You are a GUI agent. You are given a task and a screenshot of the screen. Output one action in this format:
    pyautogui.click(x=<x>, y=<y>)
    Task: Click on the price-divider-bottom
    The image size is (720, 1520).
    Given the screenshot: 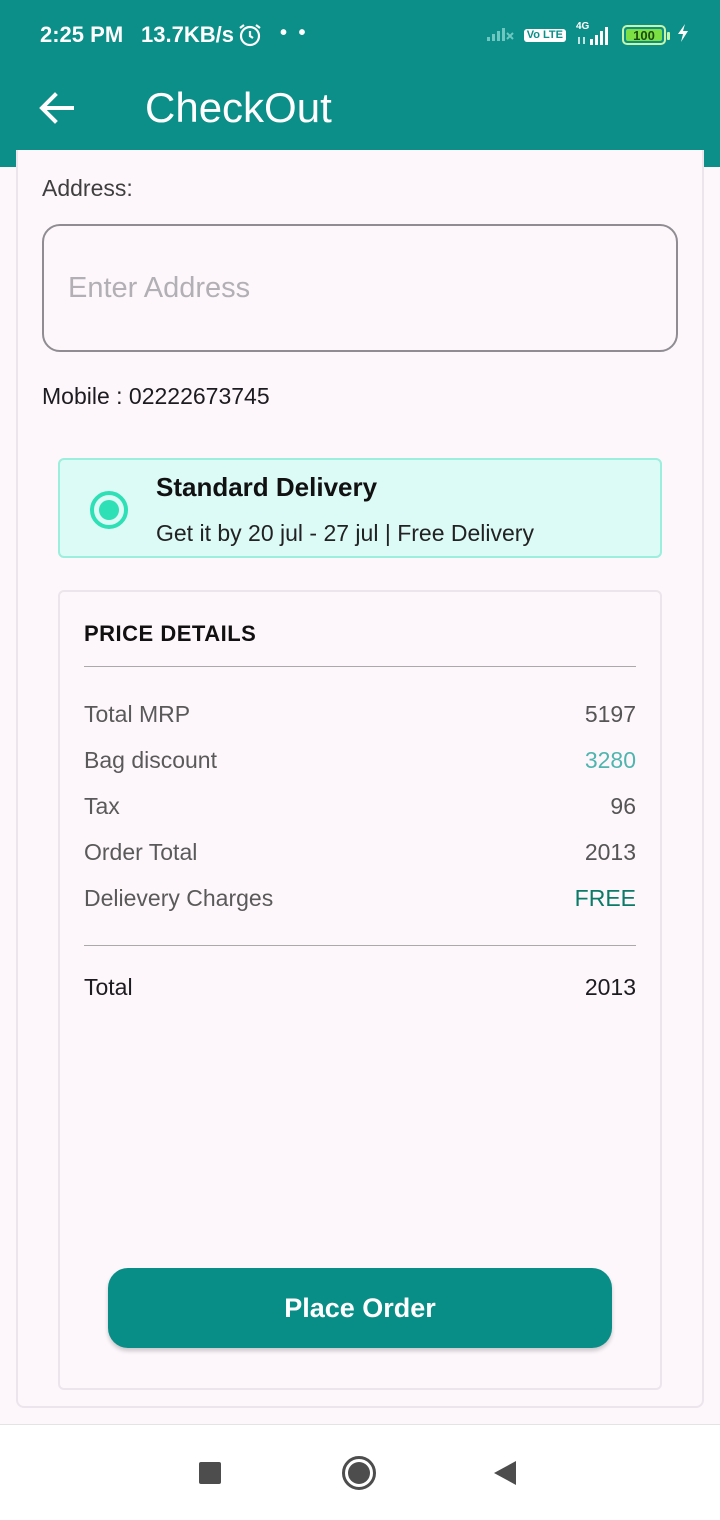 What is the action you would take?
    pyautogui.click(x=360, y=945)
    